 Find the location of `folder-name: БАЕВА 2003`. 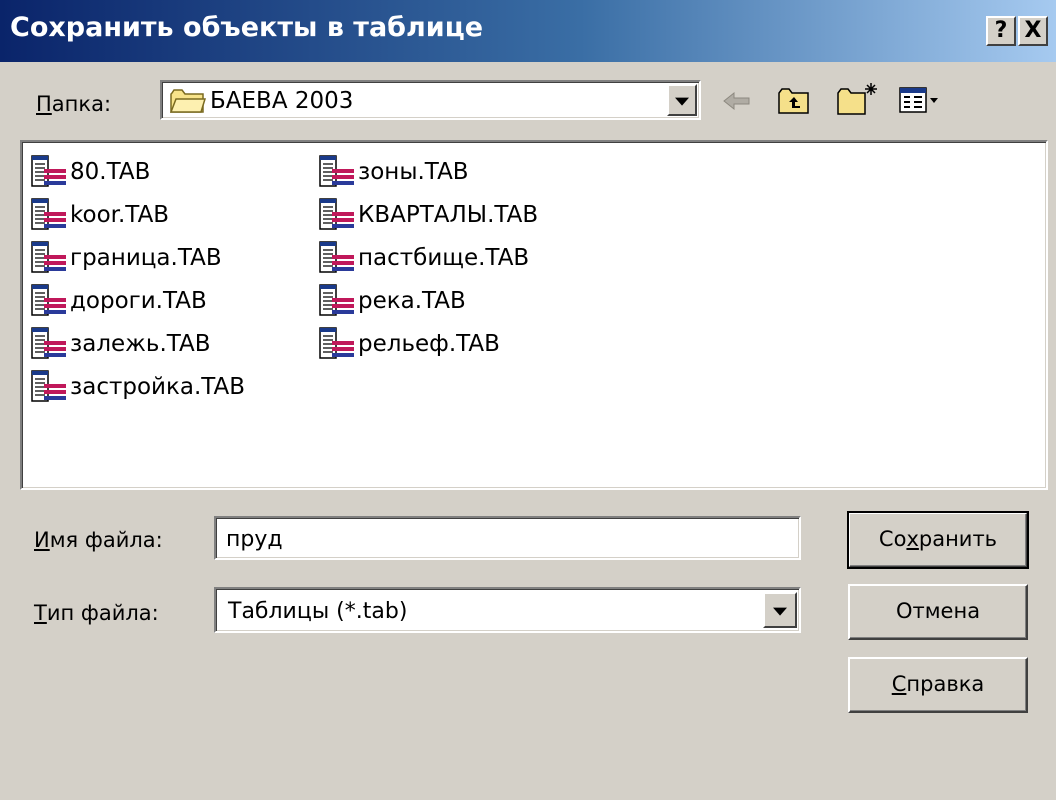

folder-name: БАЕВА 2003 is located at coordinates (282, 101).